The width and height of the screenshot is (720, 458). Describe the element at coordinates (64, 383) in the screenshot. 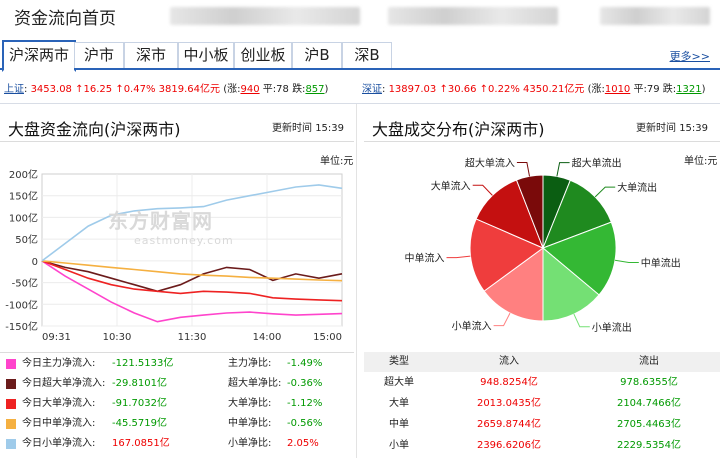

I see `legend-label: 今日超大单净流入:` at that location.